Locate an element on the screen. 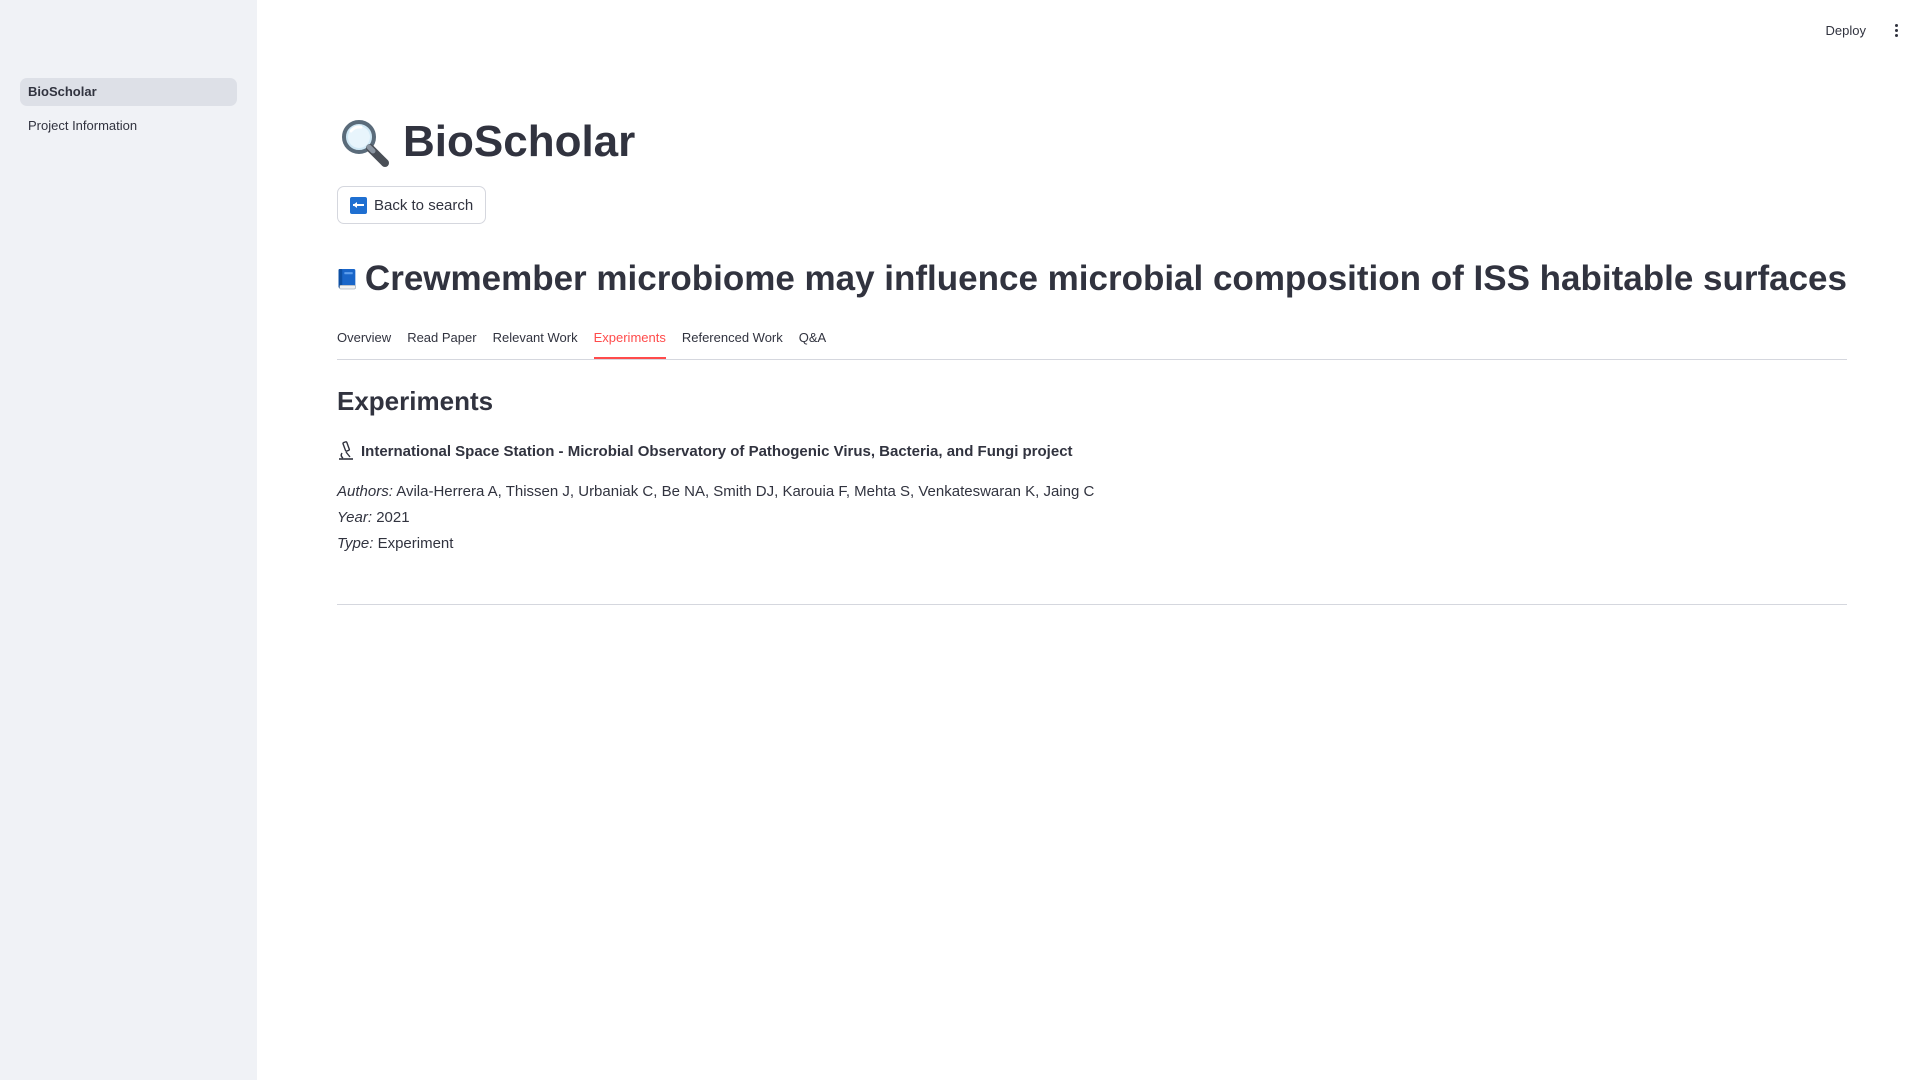 The height and width of the screenshot is (1080, 1920). year-value: 2021 is located at coordinates (393, 517).